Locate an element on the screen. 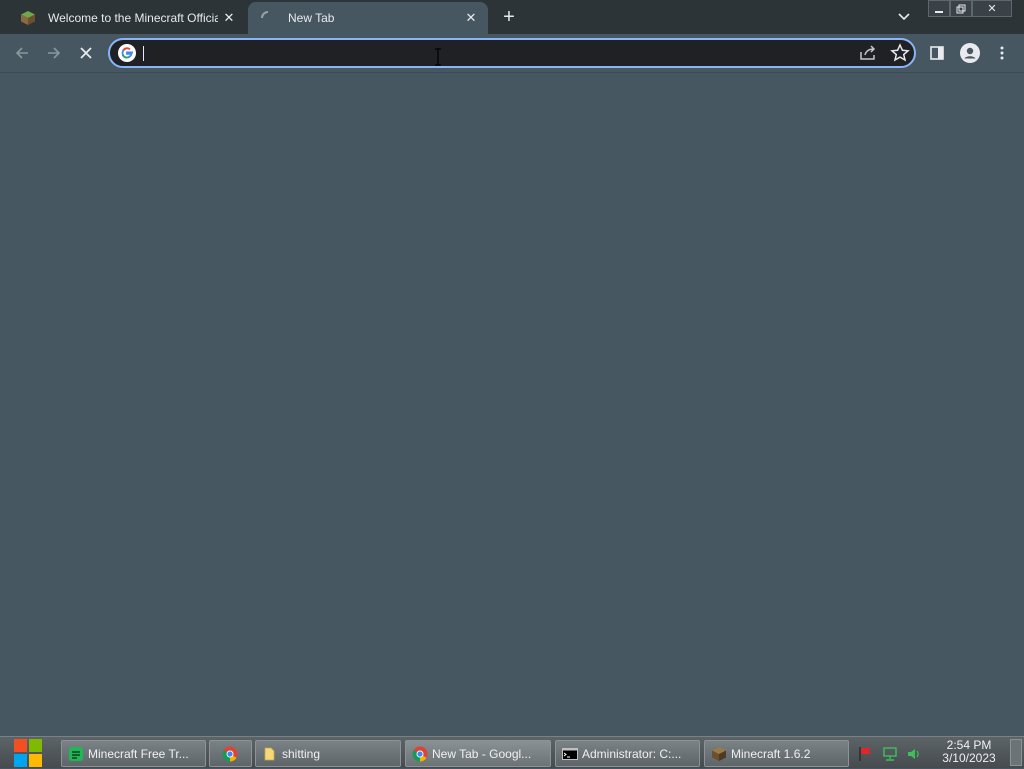 Image resolution: width=1024 pixels, height=769 pixels. profile-icon is located at coordinates (970, 53).